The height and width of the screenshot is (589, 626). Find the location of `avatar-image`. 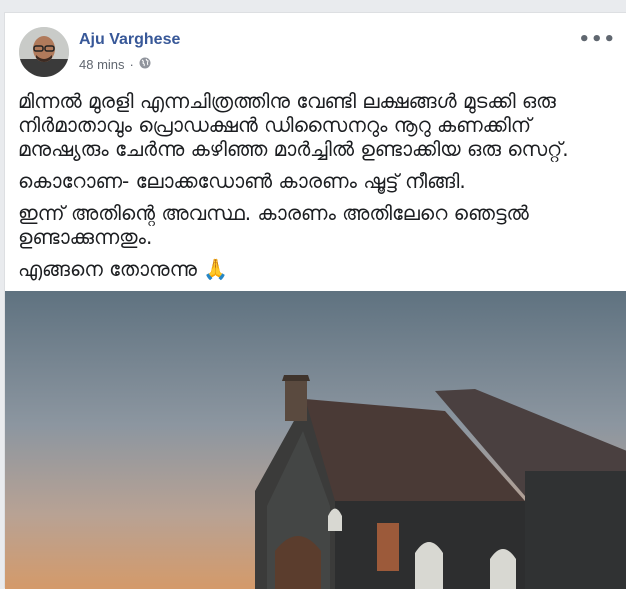

avatar-image is located at coordinates (44, 52).